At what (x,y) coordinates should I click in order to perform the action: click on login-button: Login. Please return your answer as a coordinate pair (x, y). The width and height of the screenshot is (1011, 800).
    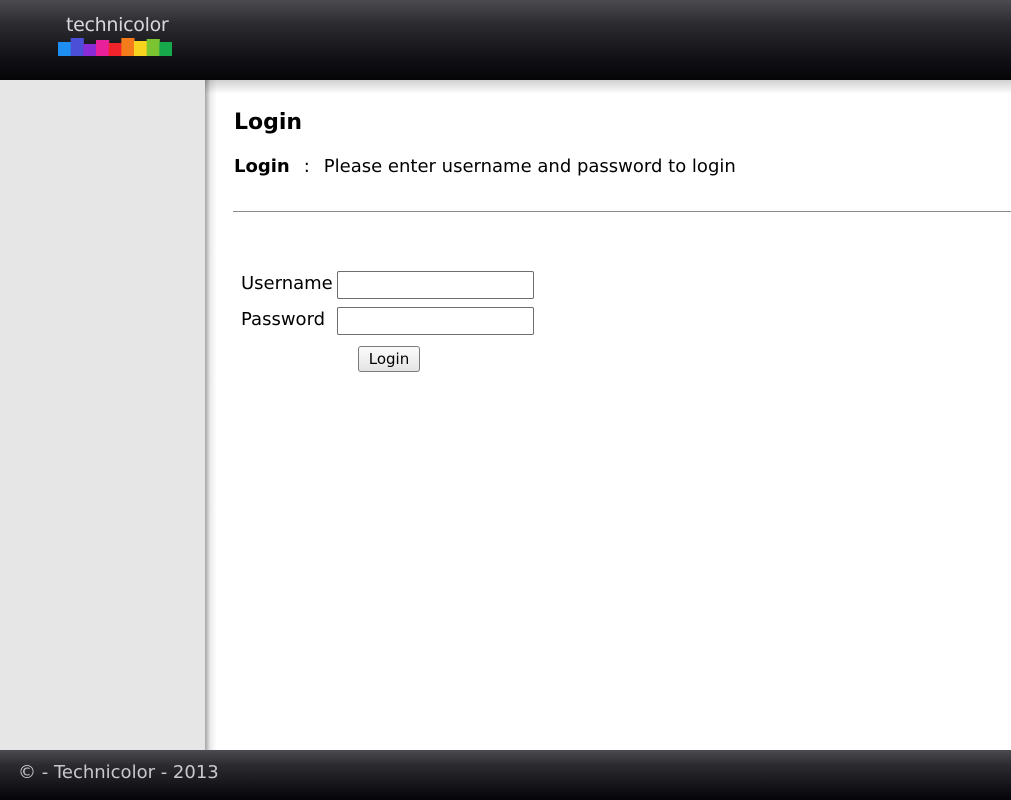
    Looking at the image, I should click on (389, 359).